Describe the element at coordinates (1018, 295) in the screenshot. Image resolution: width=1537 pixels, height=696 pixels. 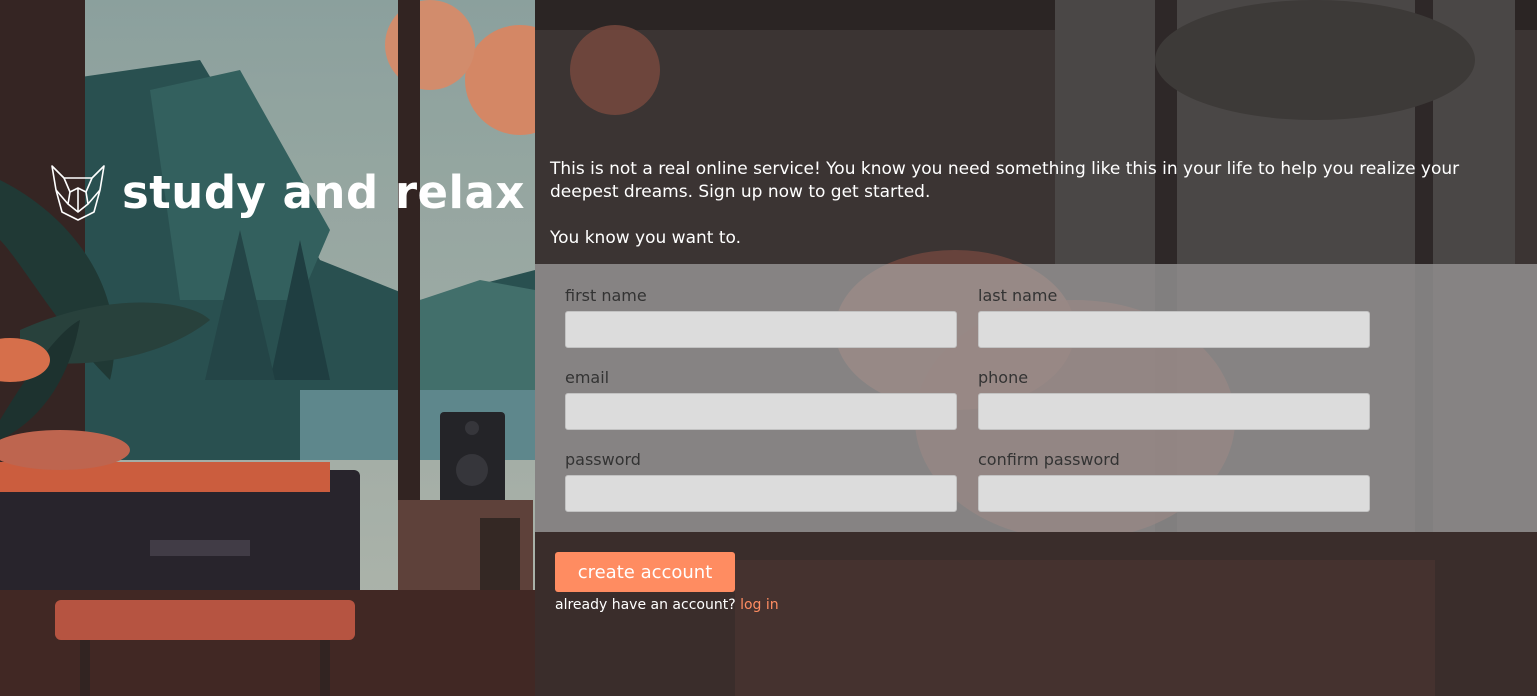
I see `last-name-label: last name` at that location.